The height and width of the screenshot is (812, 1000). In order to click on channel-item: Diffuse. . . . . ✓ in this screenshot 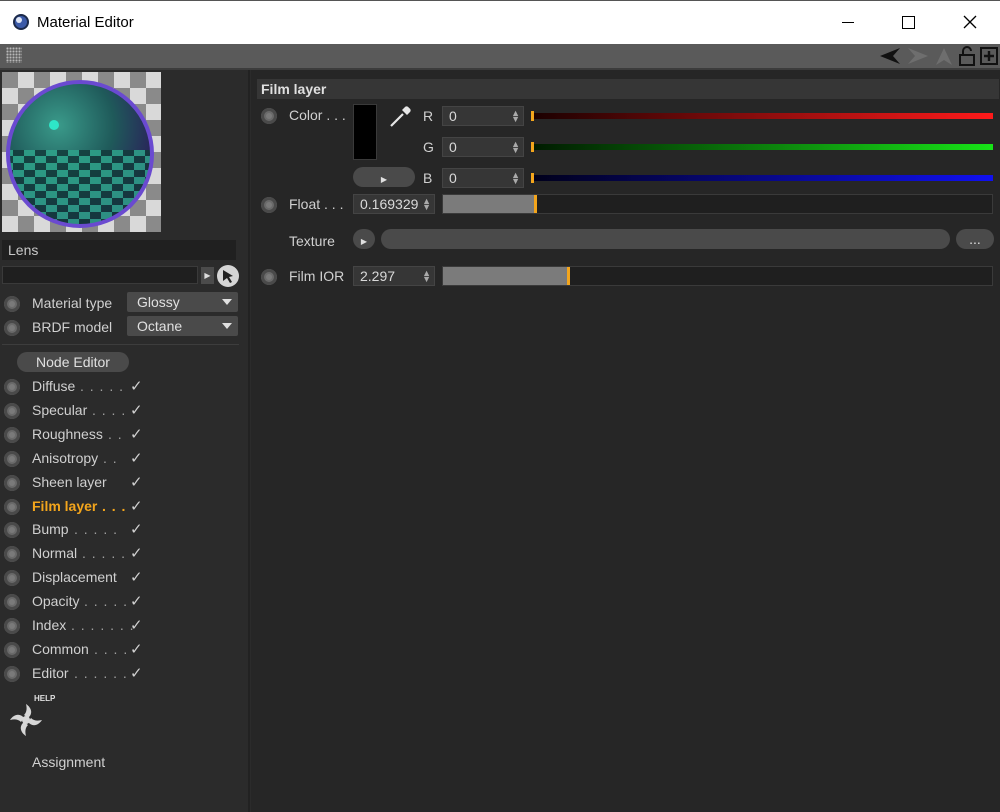, I will do `click(122, 387)`.